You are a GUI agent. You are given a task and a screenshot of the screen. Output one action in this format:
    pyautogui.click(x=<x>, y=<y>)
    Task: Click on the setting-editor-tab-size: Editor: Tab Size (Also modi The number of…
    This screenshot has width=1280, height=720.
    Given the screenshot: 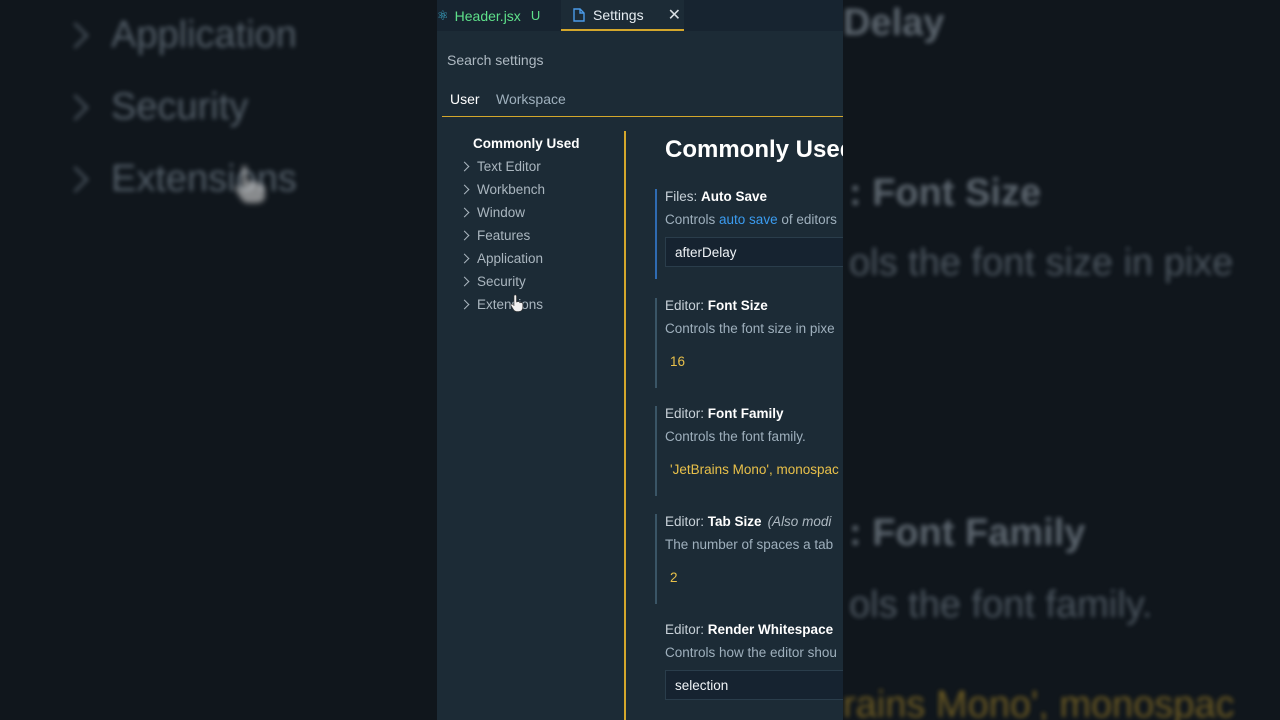 What is the action you would take?
    pyautogui.click(x=749, y=559)
    